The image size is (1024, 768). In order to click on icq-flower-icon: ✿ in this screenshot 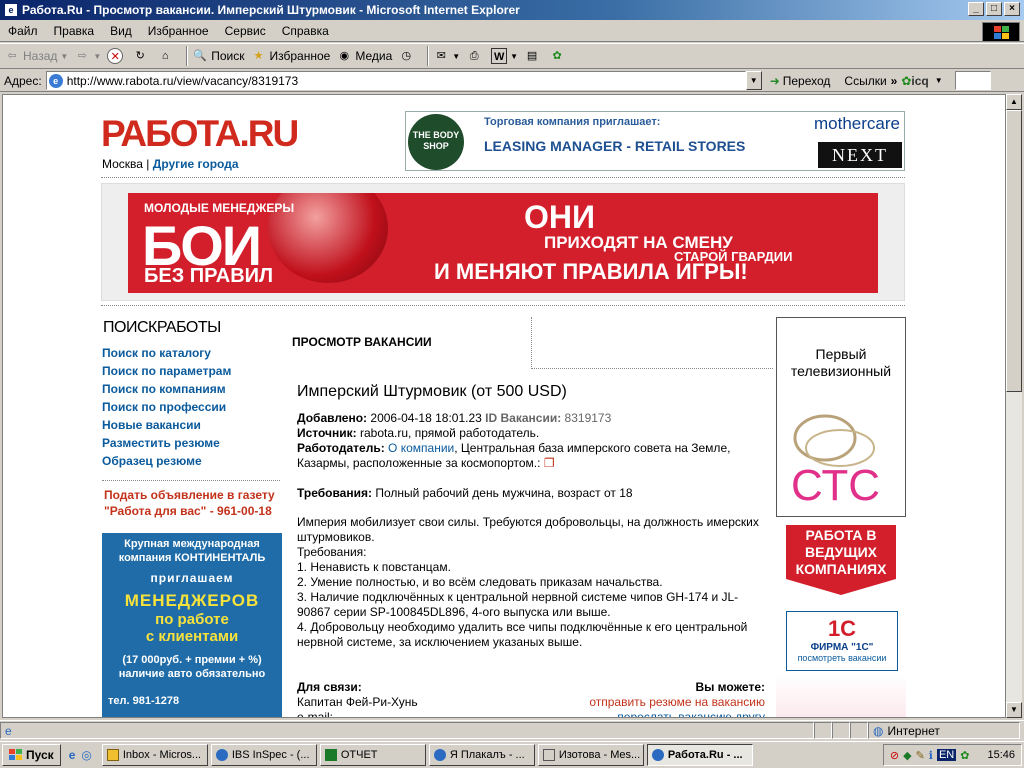, I will do `click(906, 80)`.